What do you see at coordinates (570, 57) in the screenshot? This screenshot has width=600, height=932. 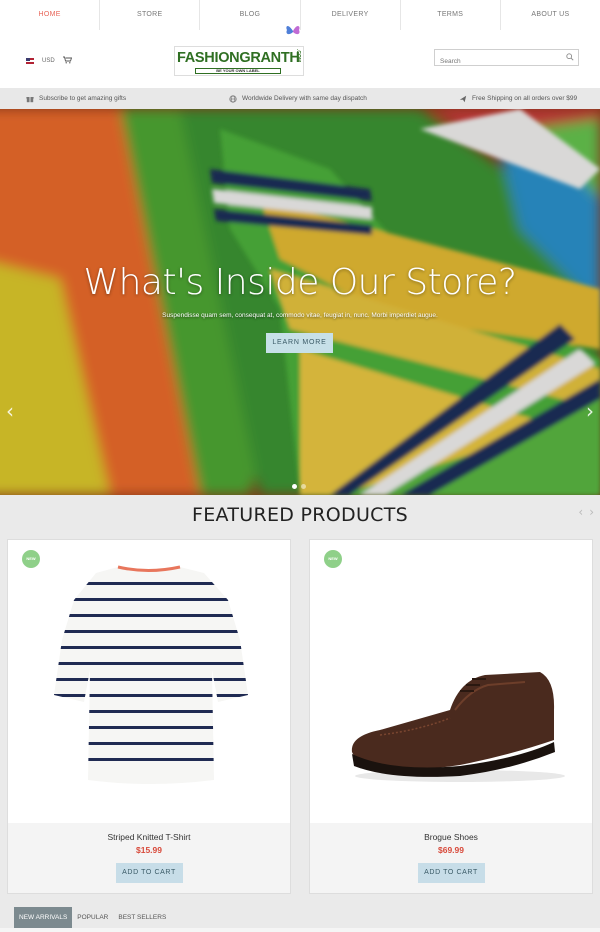 I see `search-icon` at bounding box center [570, 57].